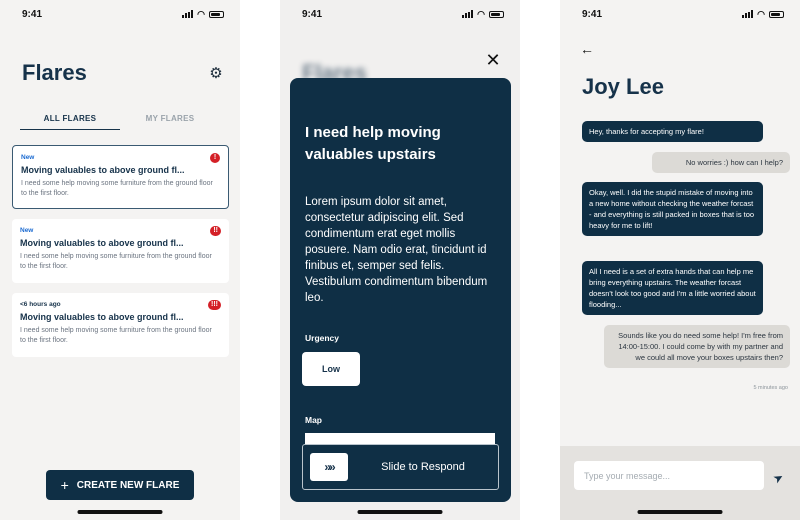  Describe the element at coordinates (214, 305) in the screenshot. I see `urgency-alert-icon: !!!` at that location.